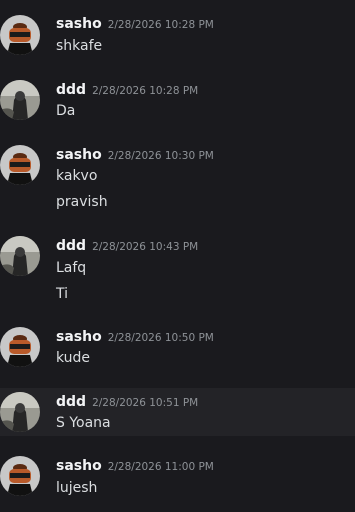 The image size is (355, 512). I want to click on timestamp: 2/28/2026 10:50 PM, so click(160, 338).